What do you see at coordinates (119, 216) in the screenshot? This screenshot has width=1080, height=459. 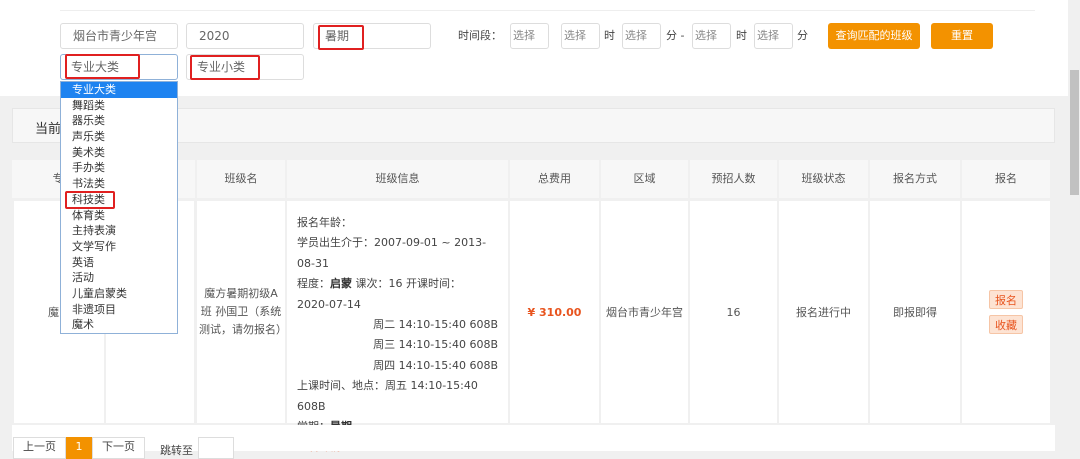 I see `dropdown-option: 体育类` at bounding box center [119, 216].